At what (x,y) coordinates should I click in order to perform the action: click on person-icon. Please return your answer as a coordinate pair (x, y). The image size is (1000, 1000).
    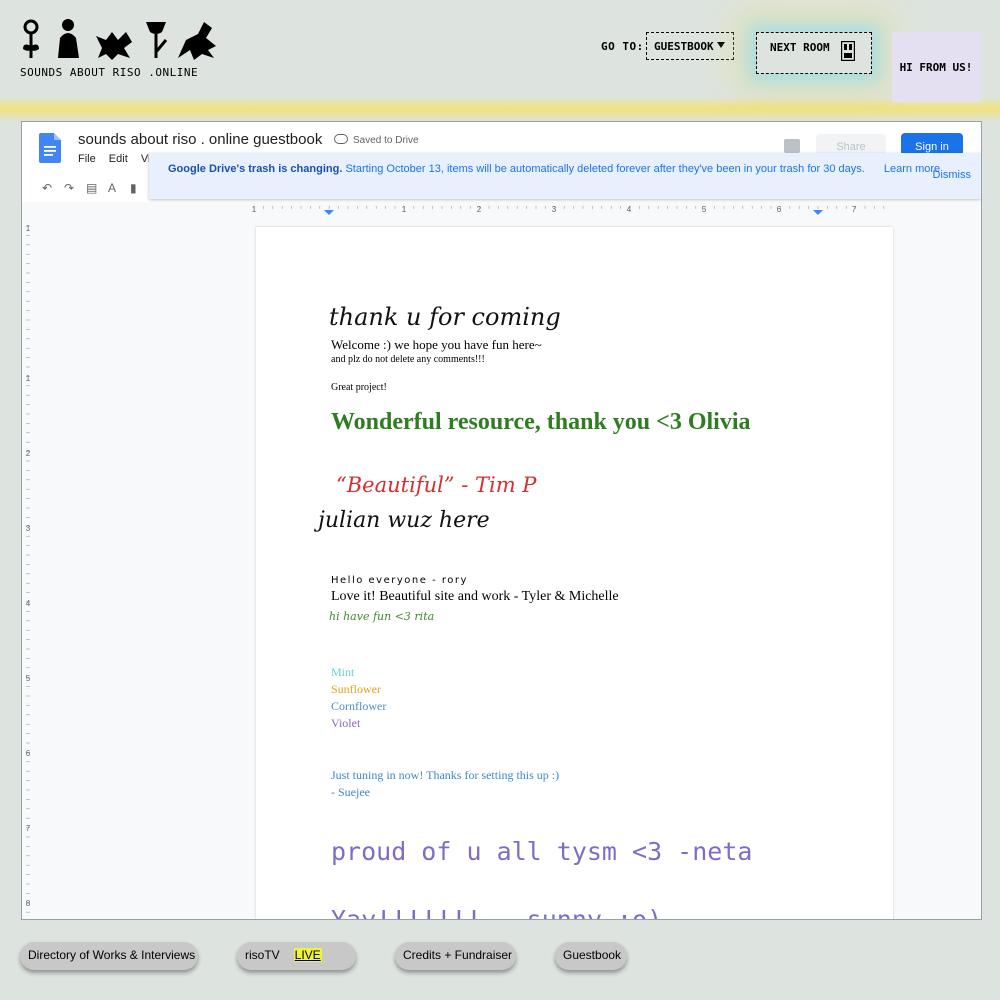
    Looking at the image, I should click on (68, 38).